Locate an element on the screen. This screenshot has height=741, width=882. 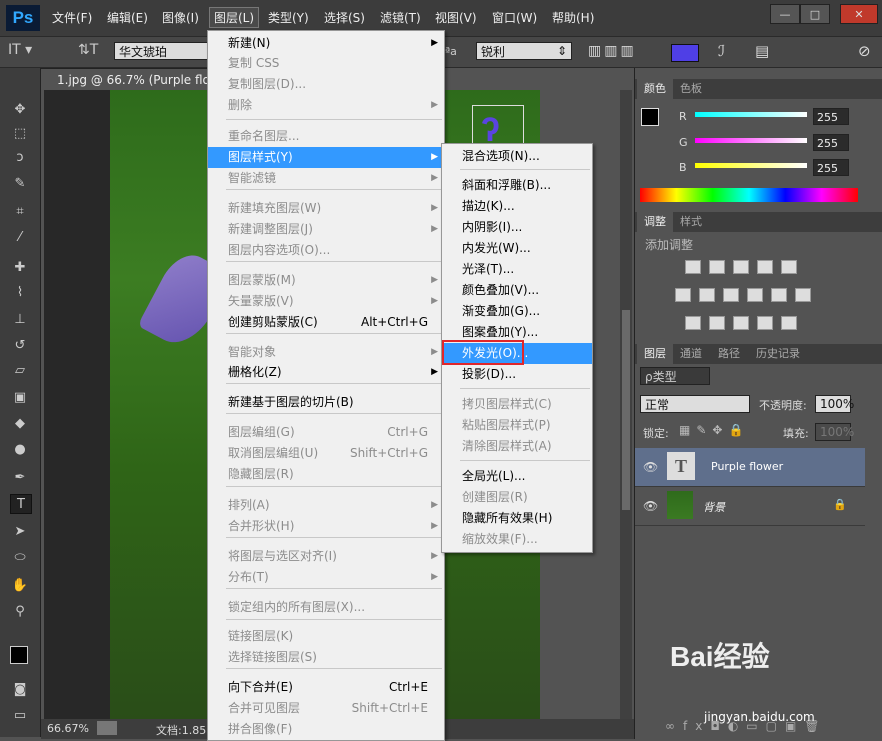
hand-tool-icon: ✋ is located at coordinates (20, 585).